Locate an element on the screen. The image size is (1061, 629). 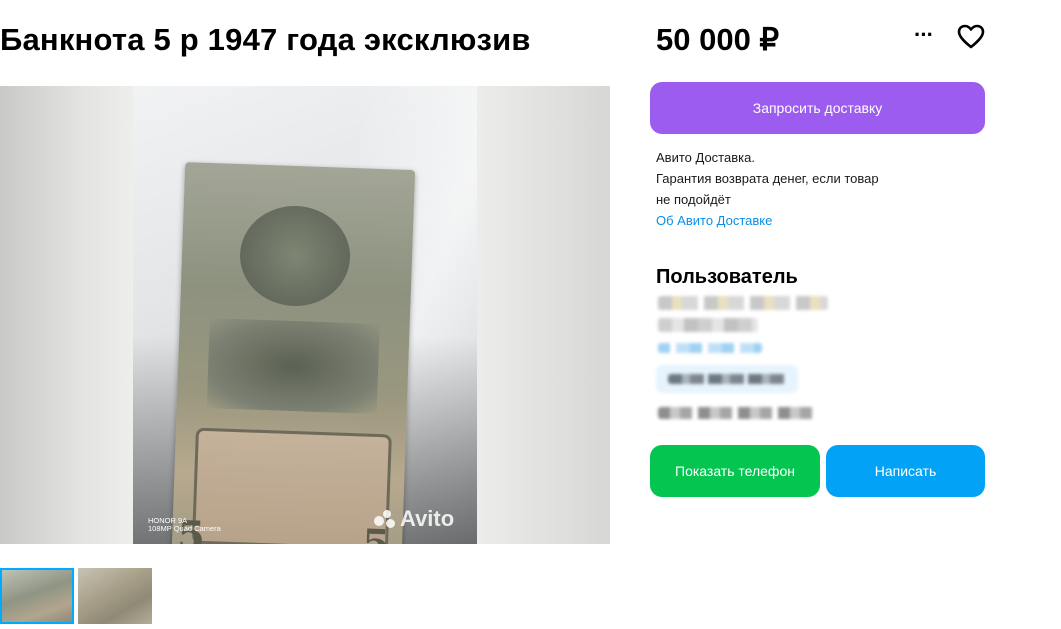
seller-badge-text-blurred is located at coordinates (727, 379).